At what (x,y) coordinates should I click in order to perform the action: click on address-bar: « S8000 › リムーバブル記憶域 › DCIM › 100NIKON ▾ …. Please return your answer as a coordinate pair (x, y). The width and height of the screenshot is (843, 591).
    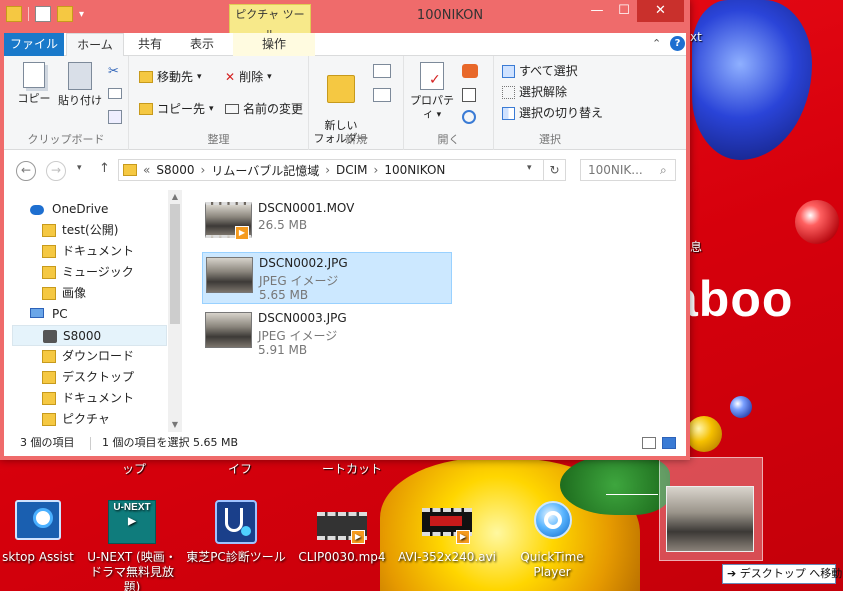
    Looking at the image, I should click on (342, 170).